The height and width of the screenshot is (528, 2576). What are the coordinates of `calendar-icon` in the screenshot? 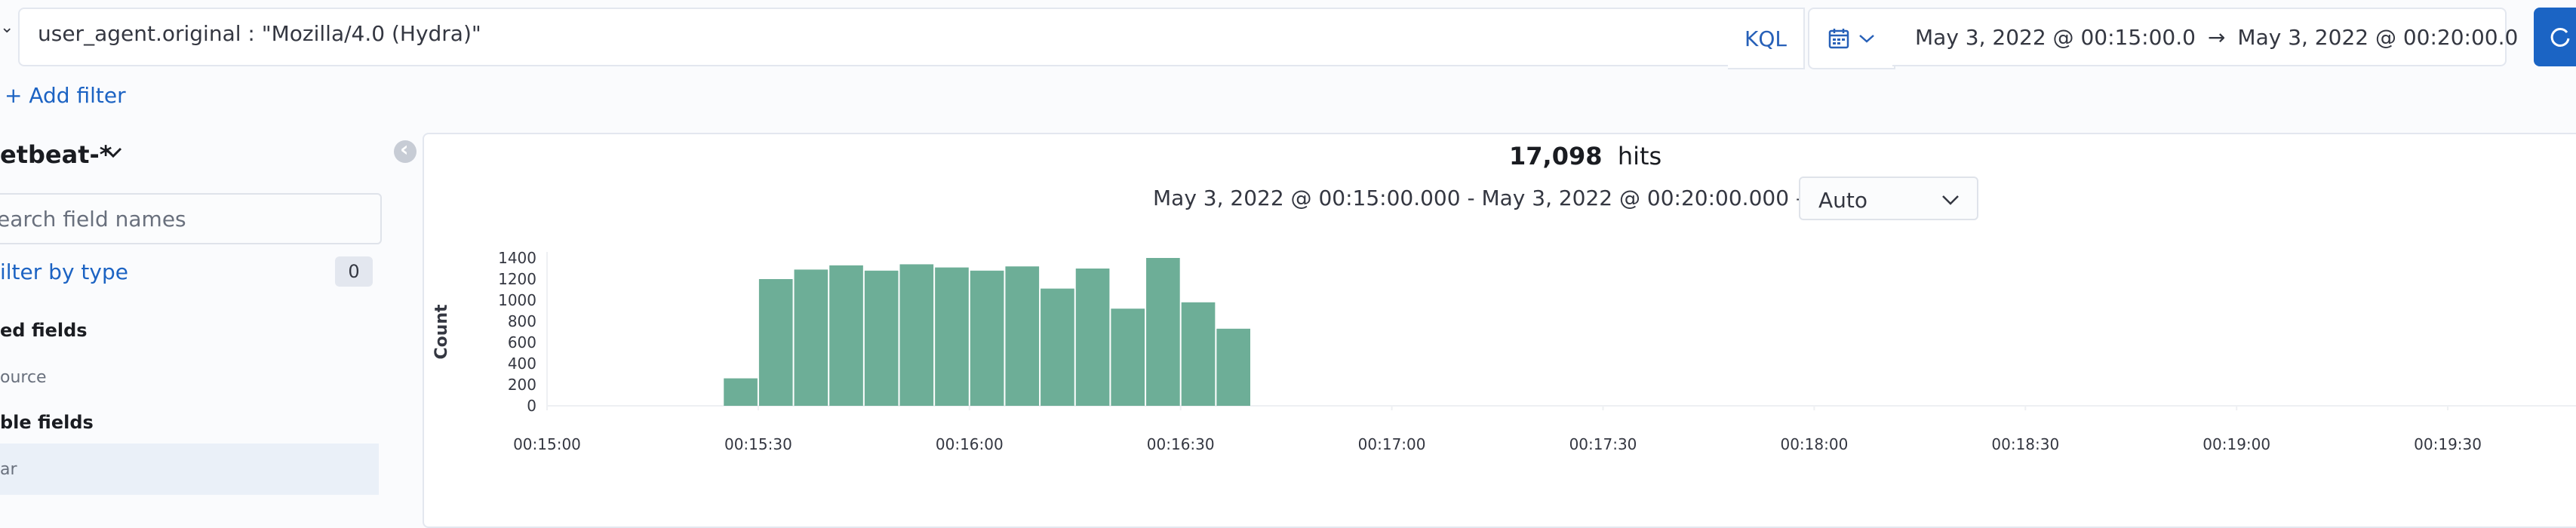 It's located at (1838, 39).